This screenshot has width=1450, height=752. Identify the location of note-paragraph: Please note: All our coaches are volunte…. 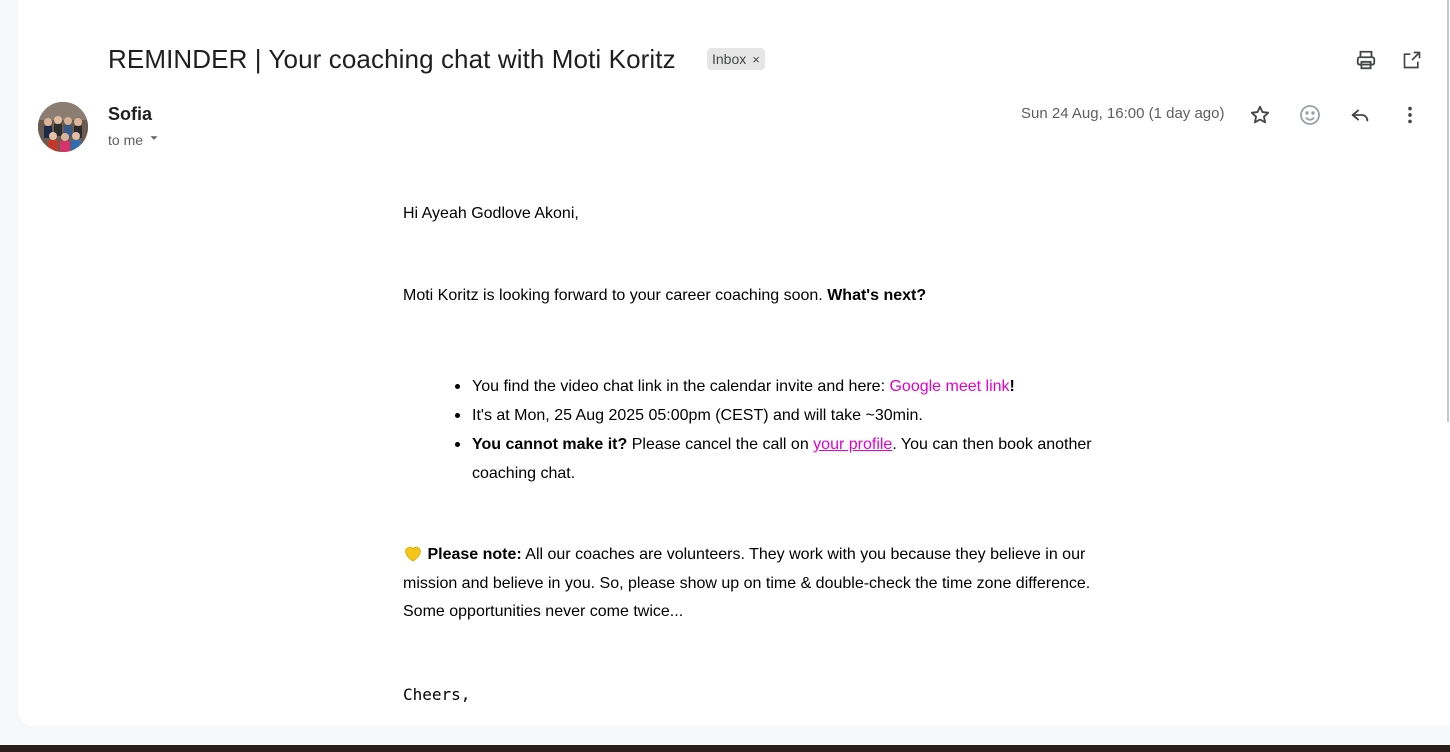
(758, 584).